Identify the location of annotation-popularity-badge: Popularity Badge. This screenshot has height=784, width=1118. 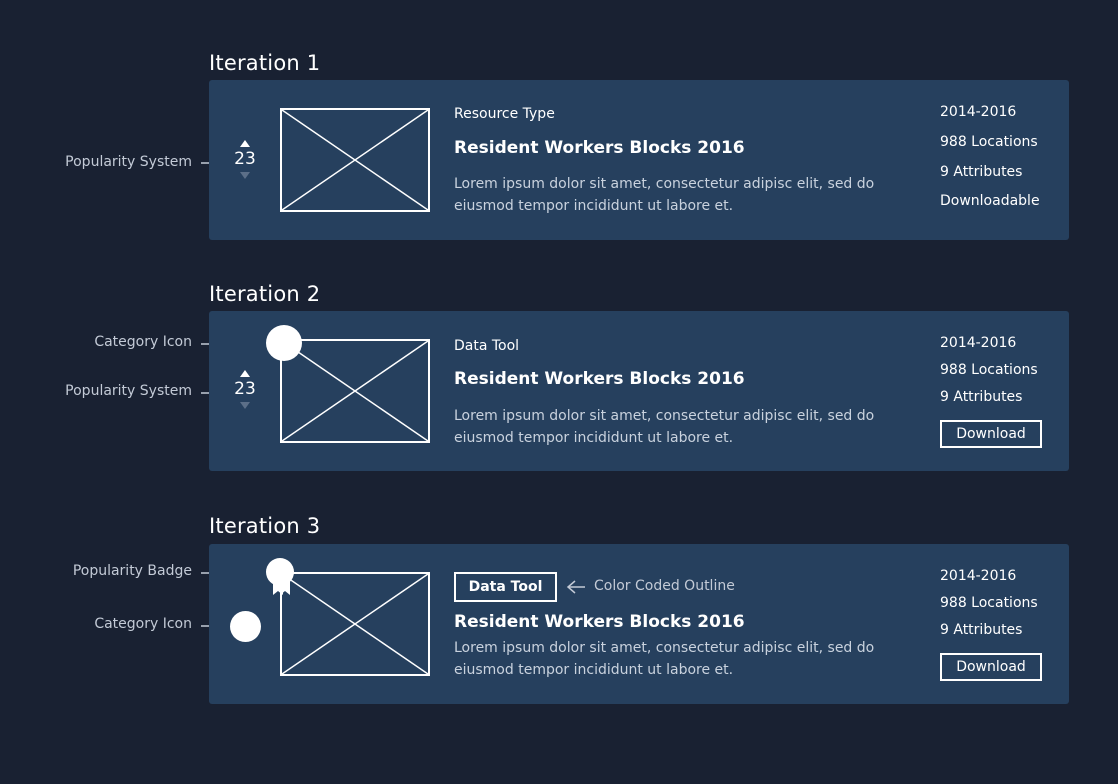
(132, 571).